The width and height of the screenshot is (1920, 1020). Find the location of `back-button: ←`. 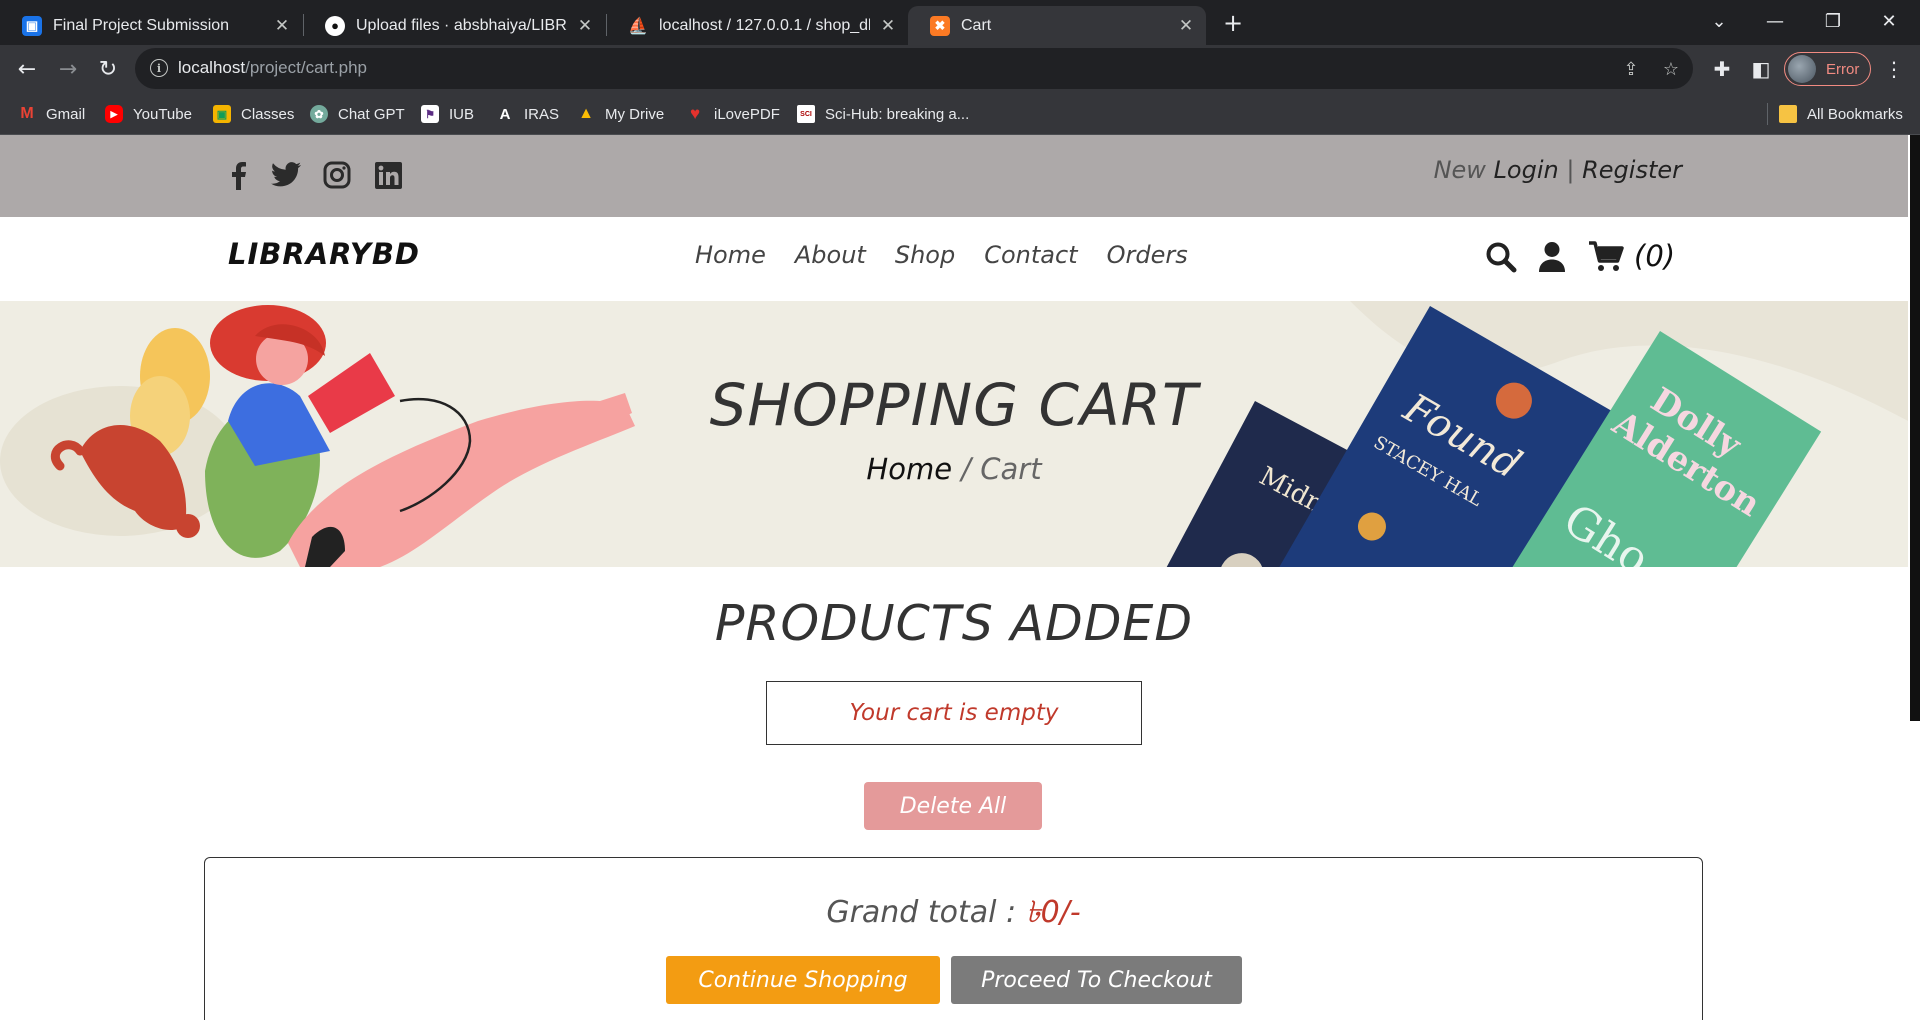

back-button: ← is located at coordinates (27, 69).